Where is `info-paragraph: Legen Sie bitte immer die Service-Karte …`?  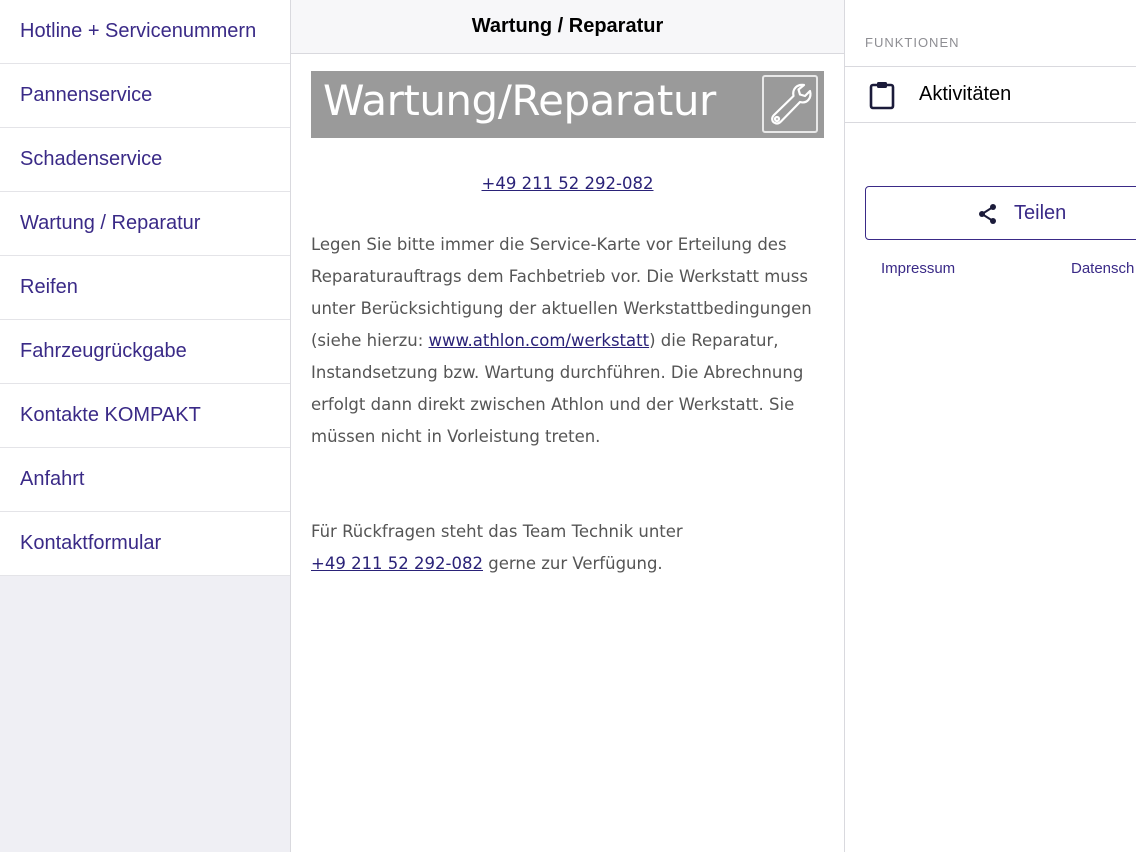
info-paragraph: Legen Sie bitte immer die Service-Karte … is located at coordinates (571, 341).